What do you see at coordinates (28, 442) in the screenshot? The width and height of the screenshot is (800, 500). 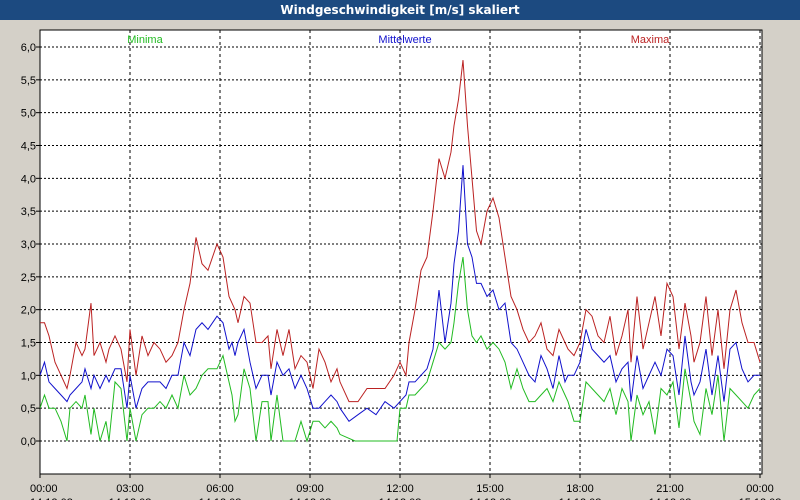 I see `y-tick-label: 0,0` at bounding box center [28, 442].